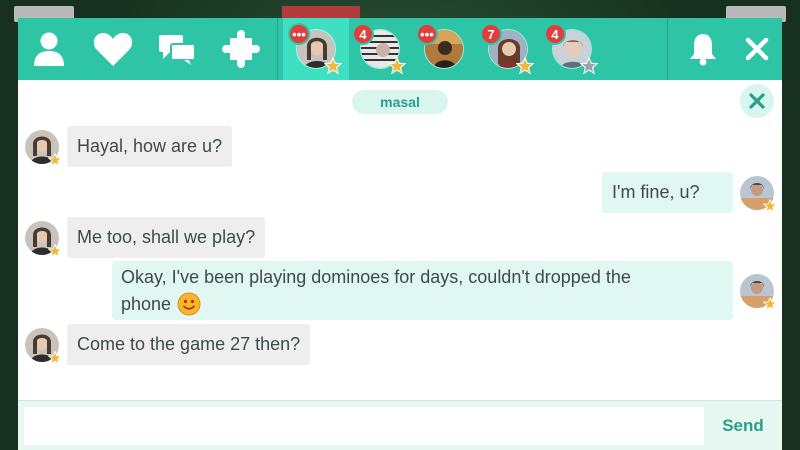 This screenshot has width=800, height=450. What do you see at coordinates (656, 192) in the screenshot?
I see `message-text: I'm fine, u?` at bounding box center [656, 192].